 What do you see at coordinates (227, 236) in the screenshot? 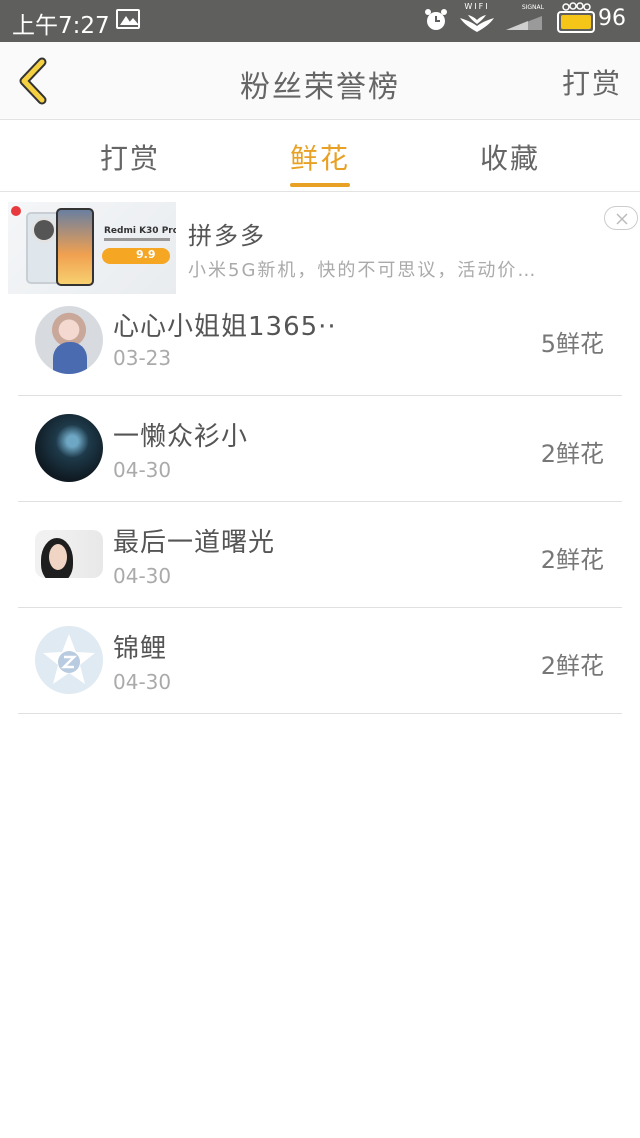
I see `ad-title: 拼多多` at bounding box center [227, 236].